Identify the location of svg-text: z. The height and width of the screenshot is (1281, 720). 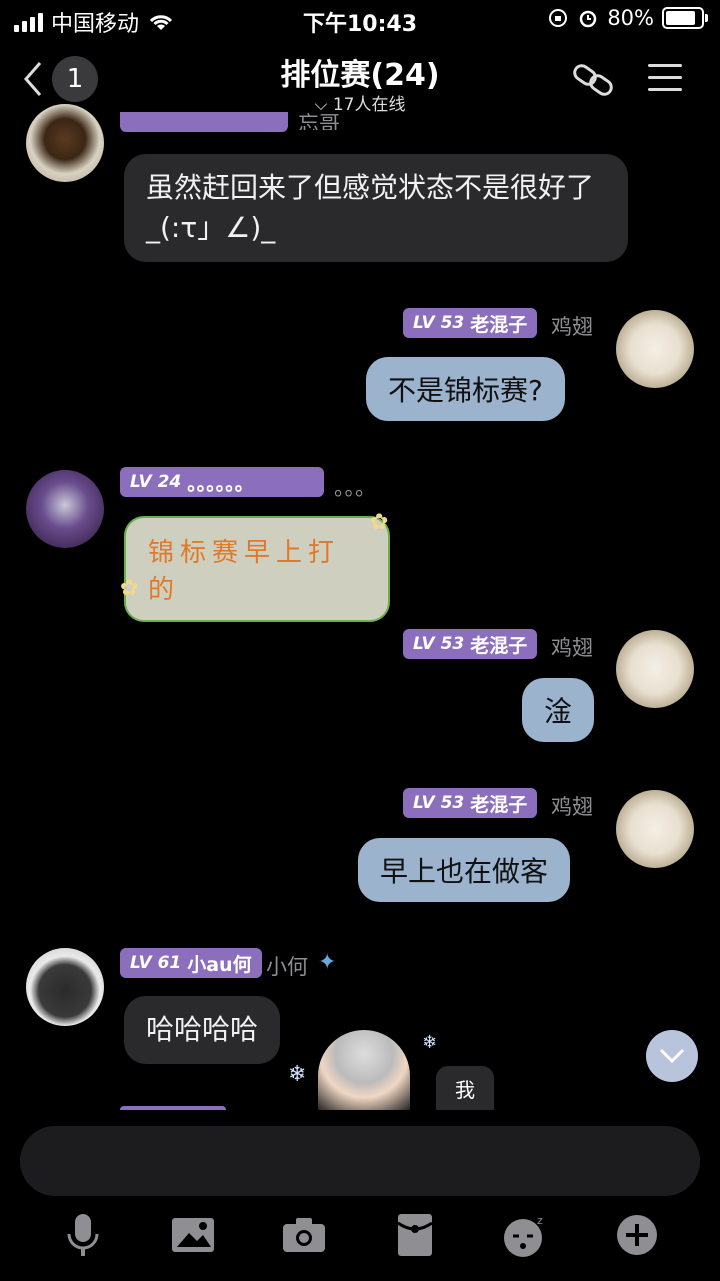
(540, 1220).